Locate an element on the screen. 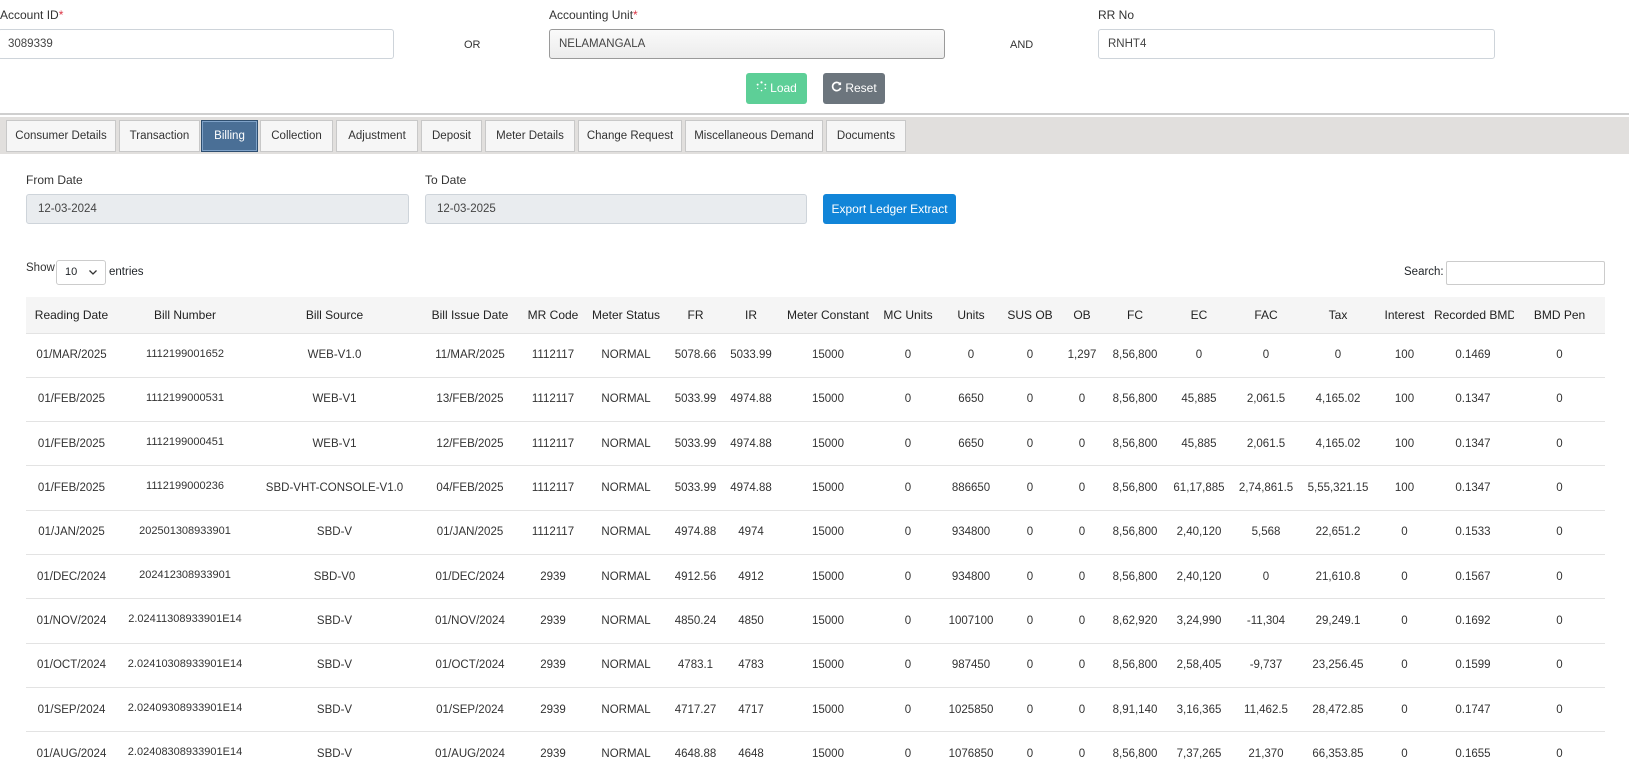  column-header-meter-status: Meter Status is located at coordinates (626, 315).